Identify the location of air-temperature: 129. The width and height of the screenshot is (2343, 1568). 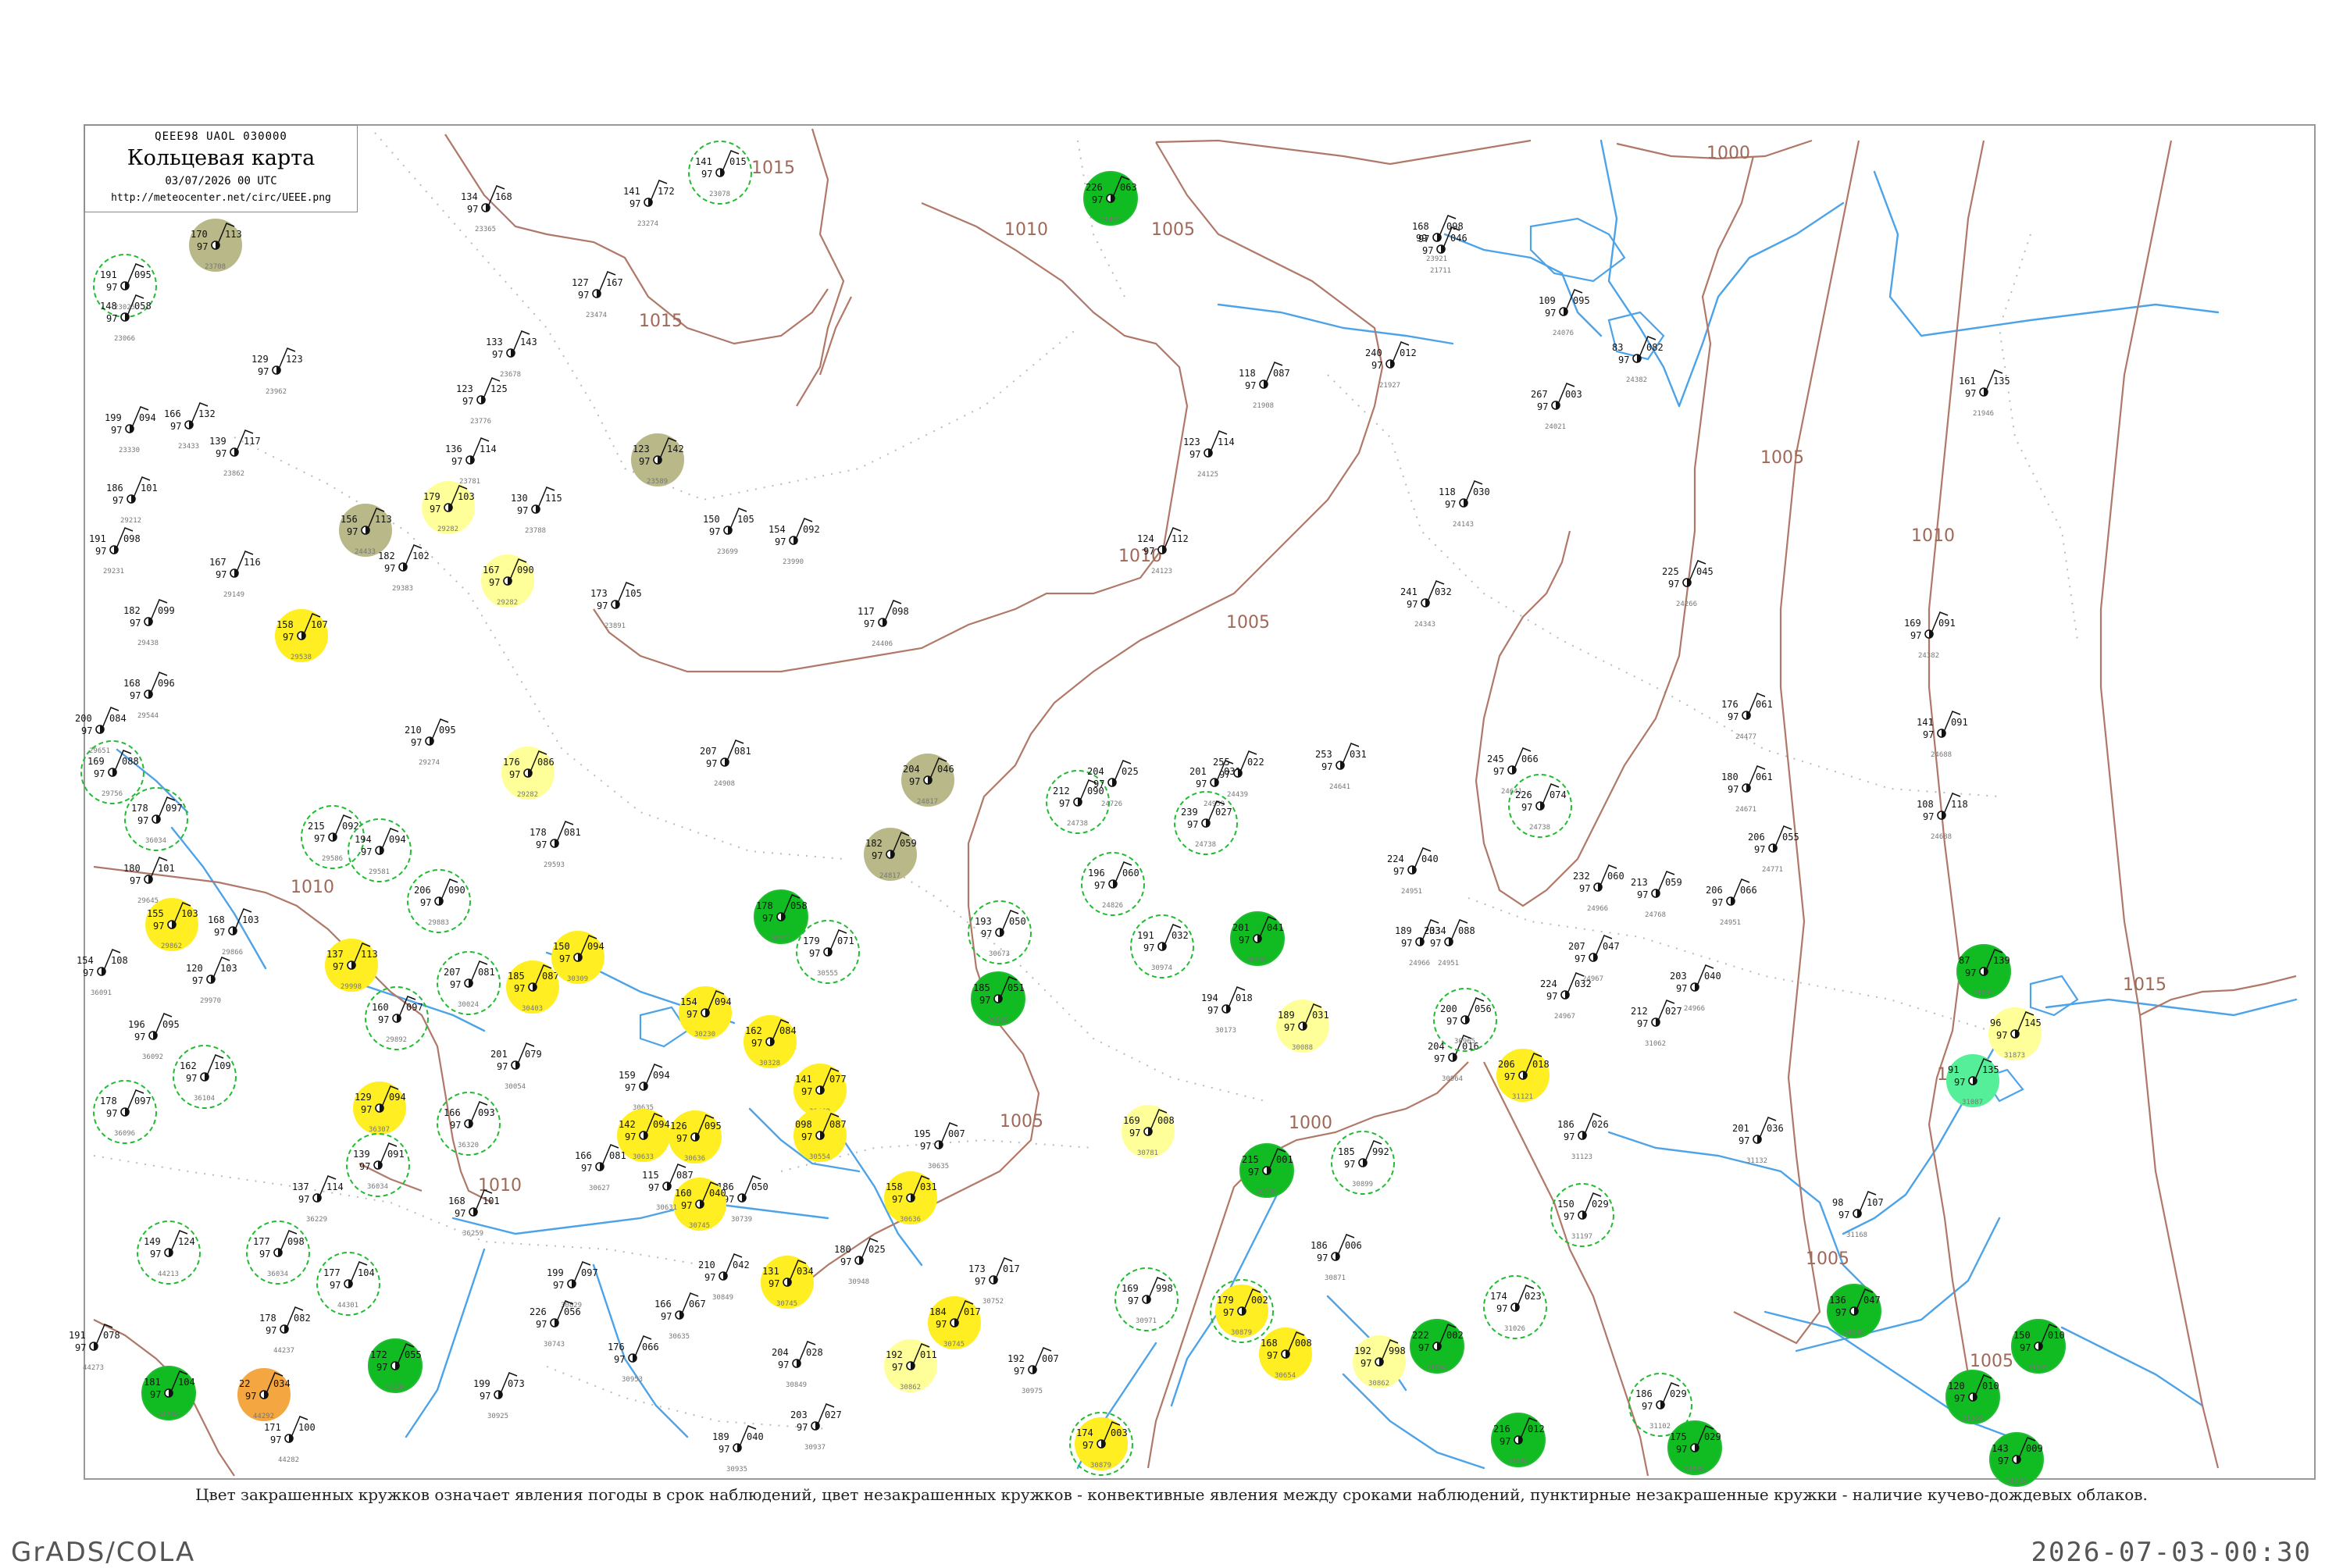
(260, 359).